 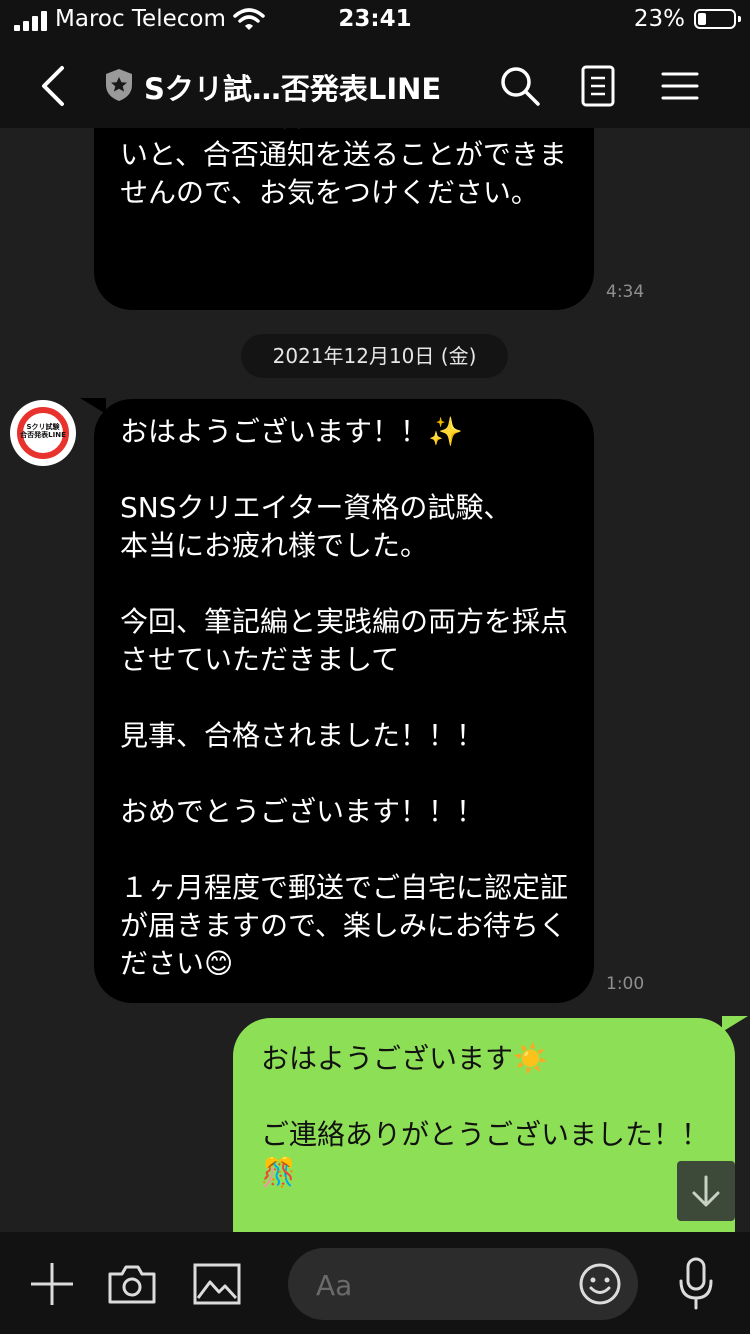 I want to click on menu-icon, so click(x=680, y=86).